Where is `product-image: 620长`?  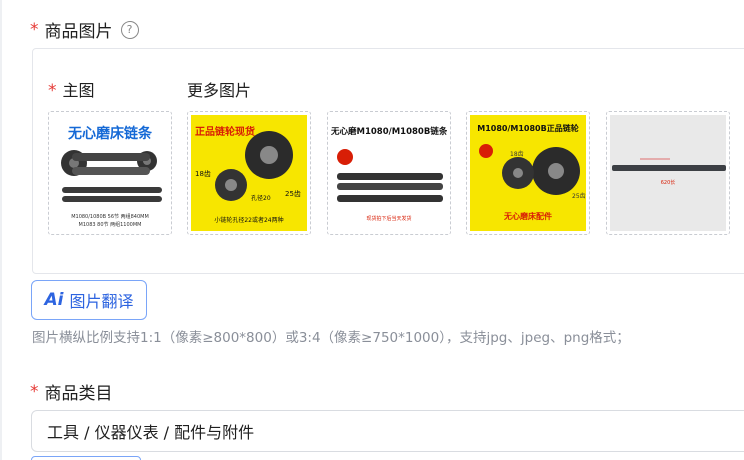
product-image: 620长 is located at coordinates (668, 173).